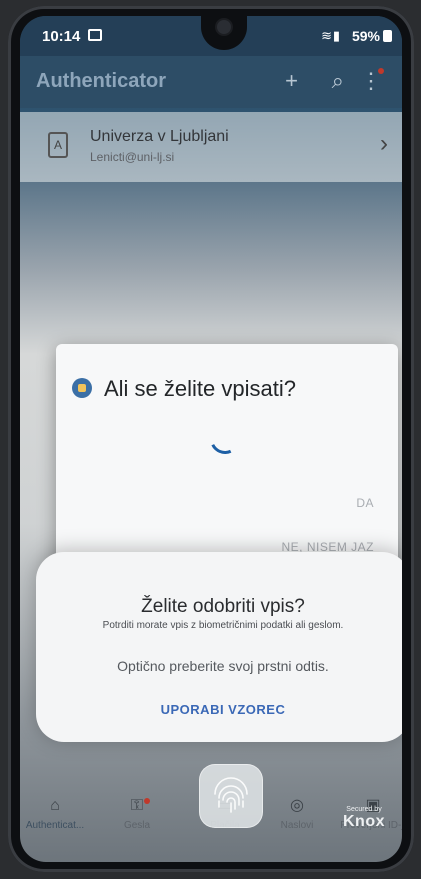 The width and height of the screenshot is (421, 879). What do you see at coordinates (365, 503) in the screenshot?
I see `approve-button: DA` at bounding box center [365, 503].